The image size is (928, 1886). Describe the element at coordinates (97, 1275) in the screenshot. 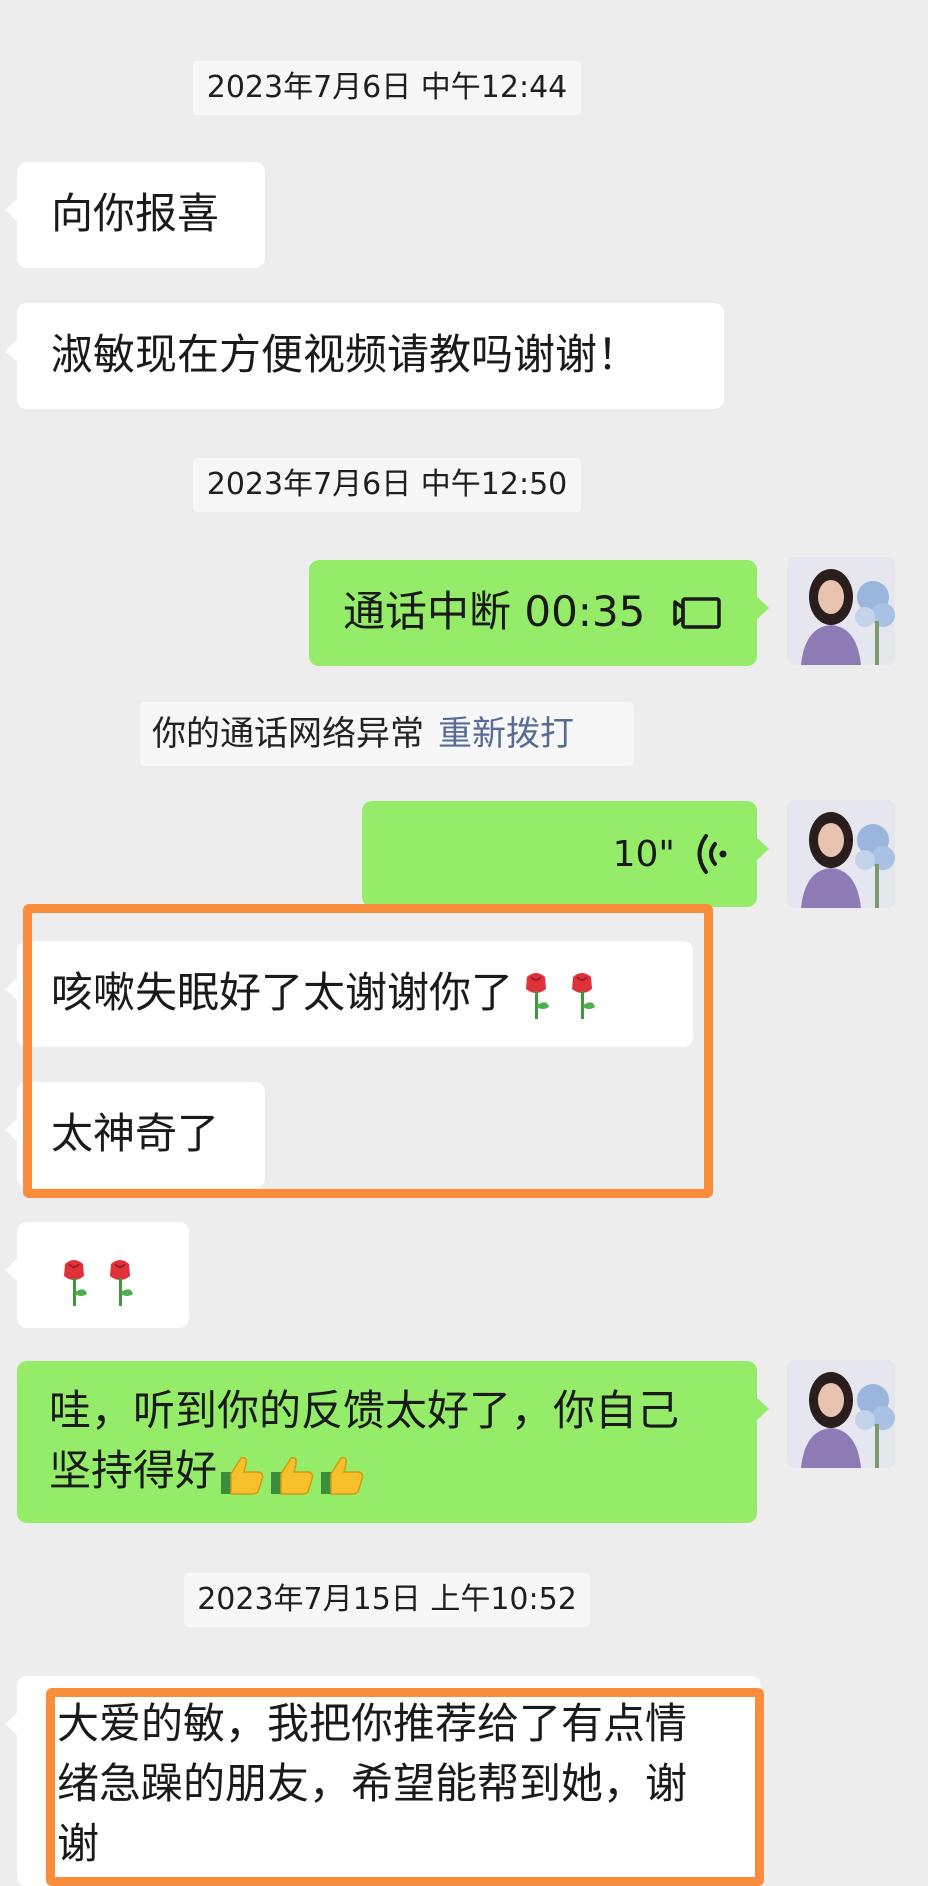

I see `message-bubble-incoming` at that location.